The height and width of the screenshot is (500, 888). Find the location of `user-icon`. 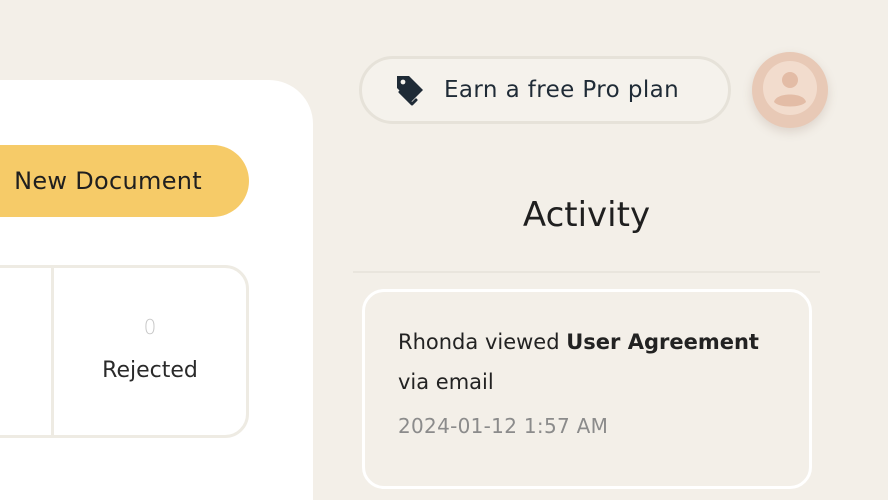

user-icon is located at coordinates (790, 90).